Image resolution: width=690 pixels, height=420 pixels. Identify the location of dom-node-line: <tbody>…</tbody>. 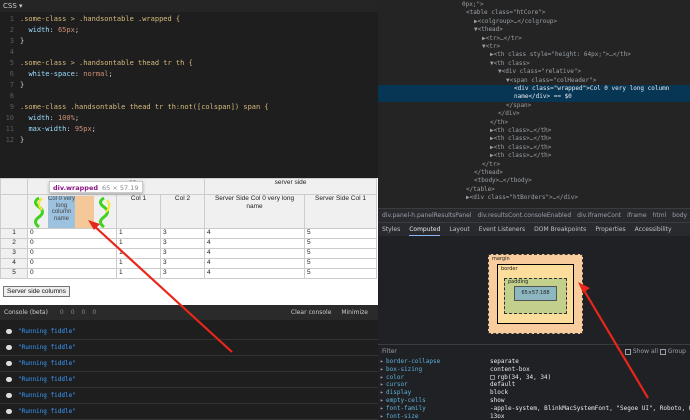
(503, 181).